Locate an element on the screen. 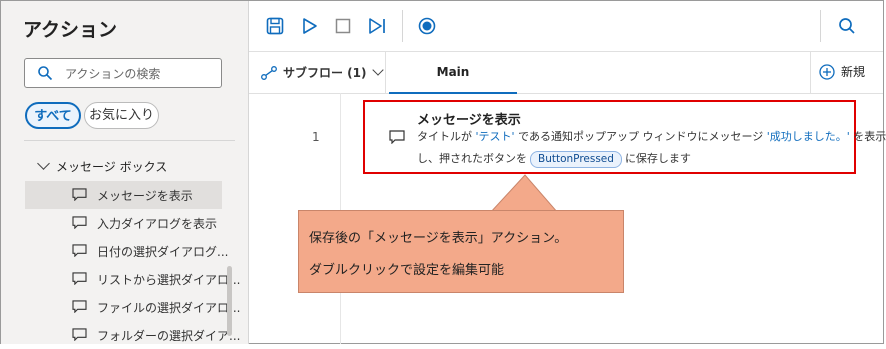 The width and height of the screenshot is (886, 349). callout-line2: ダブルクリックで設定を編集可能 is located at coordinates (407, 270).